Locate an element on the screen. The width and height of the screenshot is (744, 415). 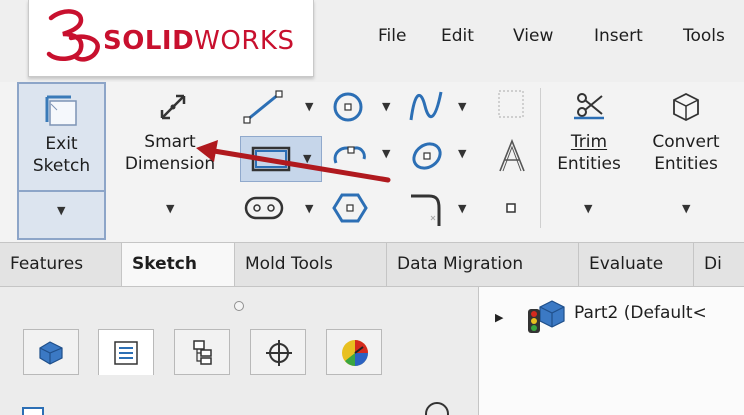
tab-data-migration: Data Migration is located at coordinates (483, 264).